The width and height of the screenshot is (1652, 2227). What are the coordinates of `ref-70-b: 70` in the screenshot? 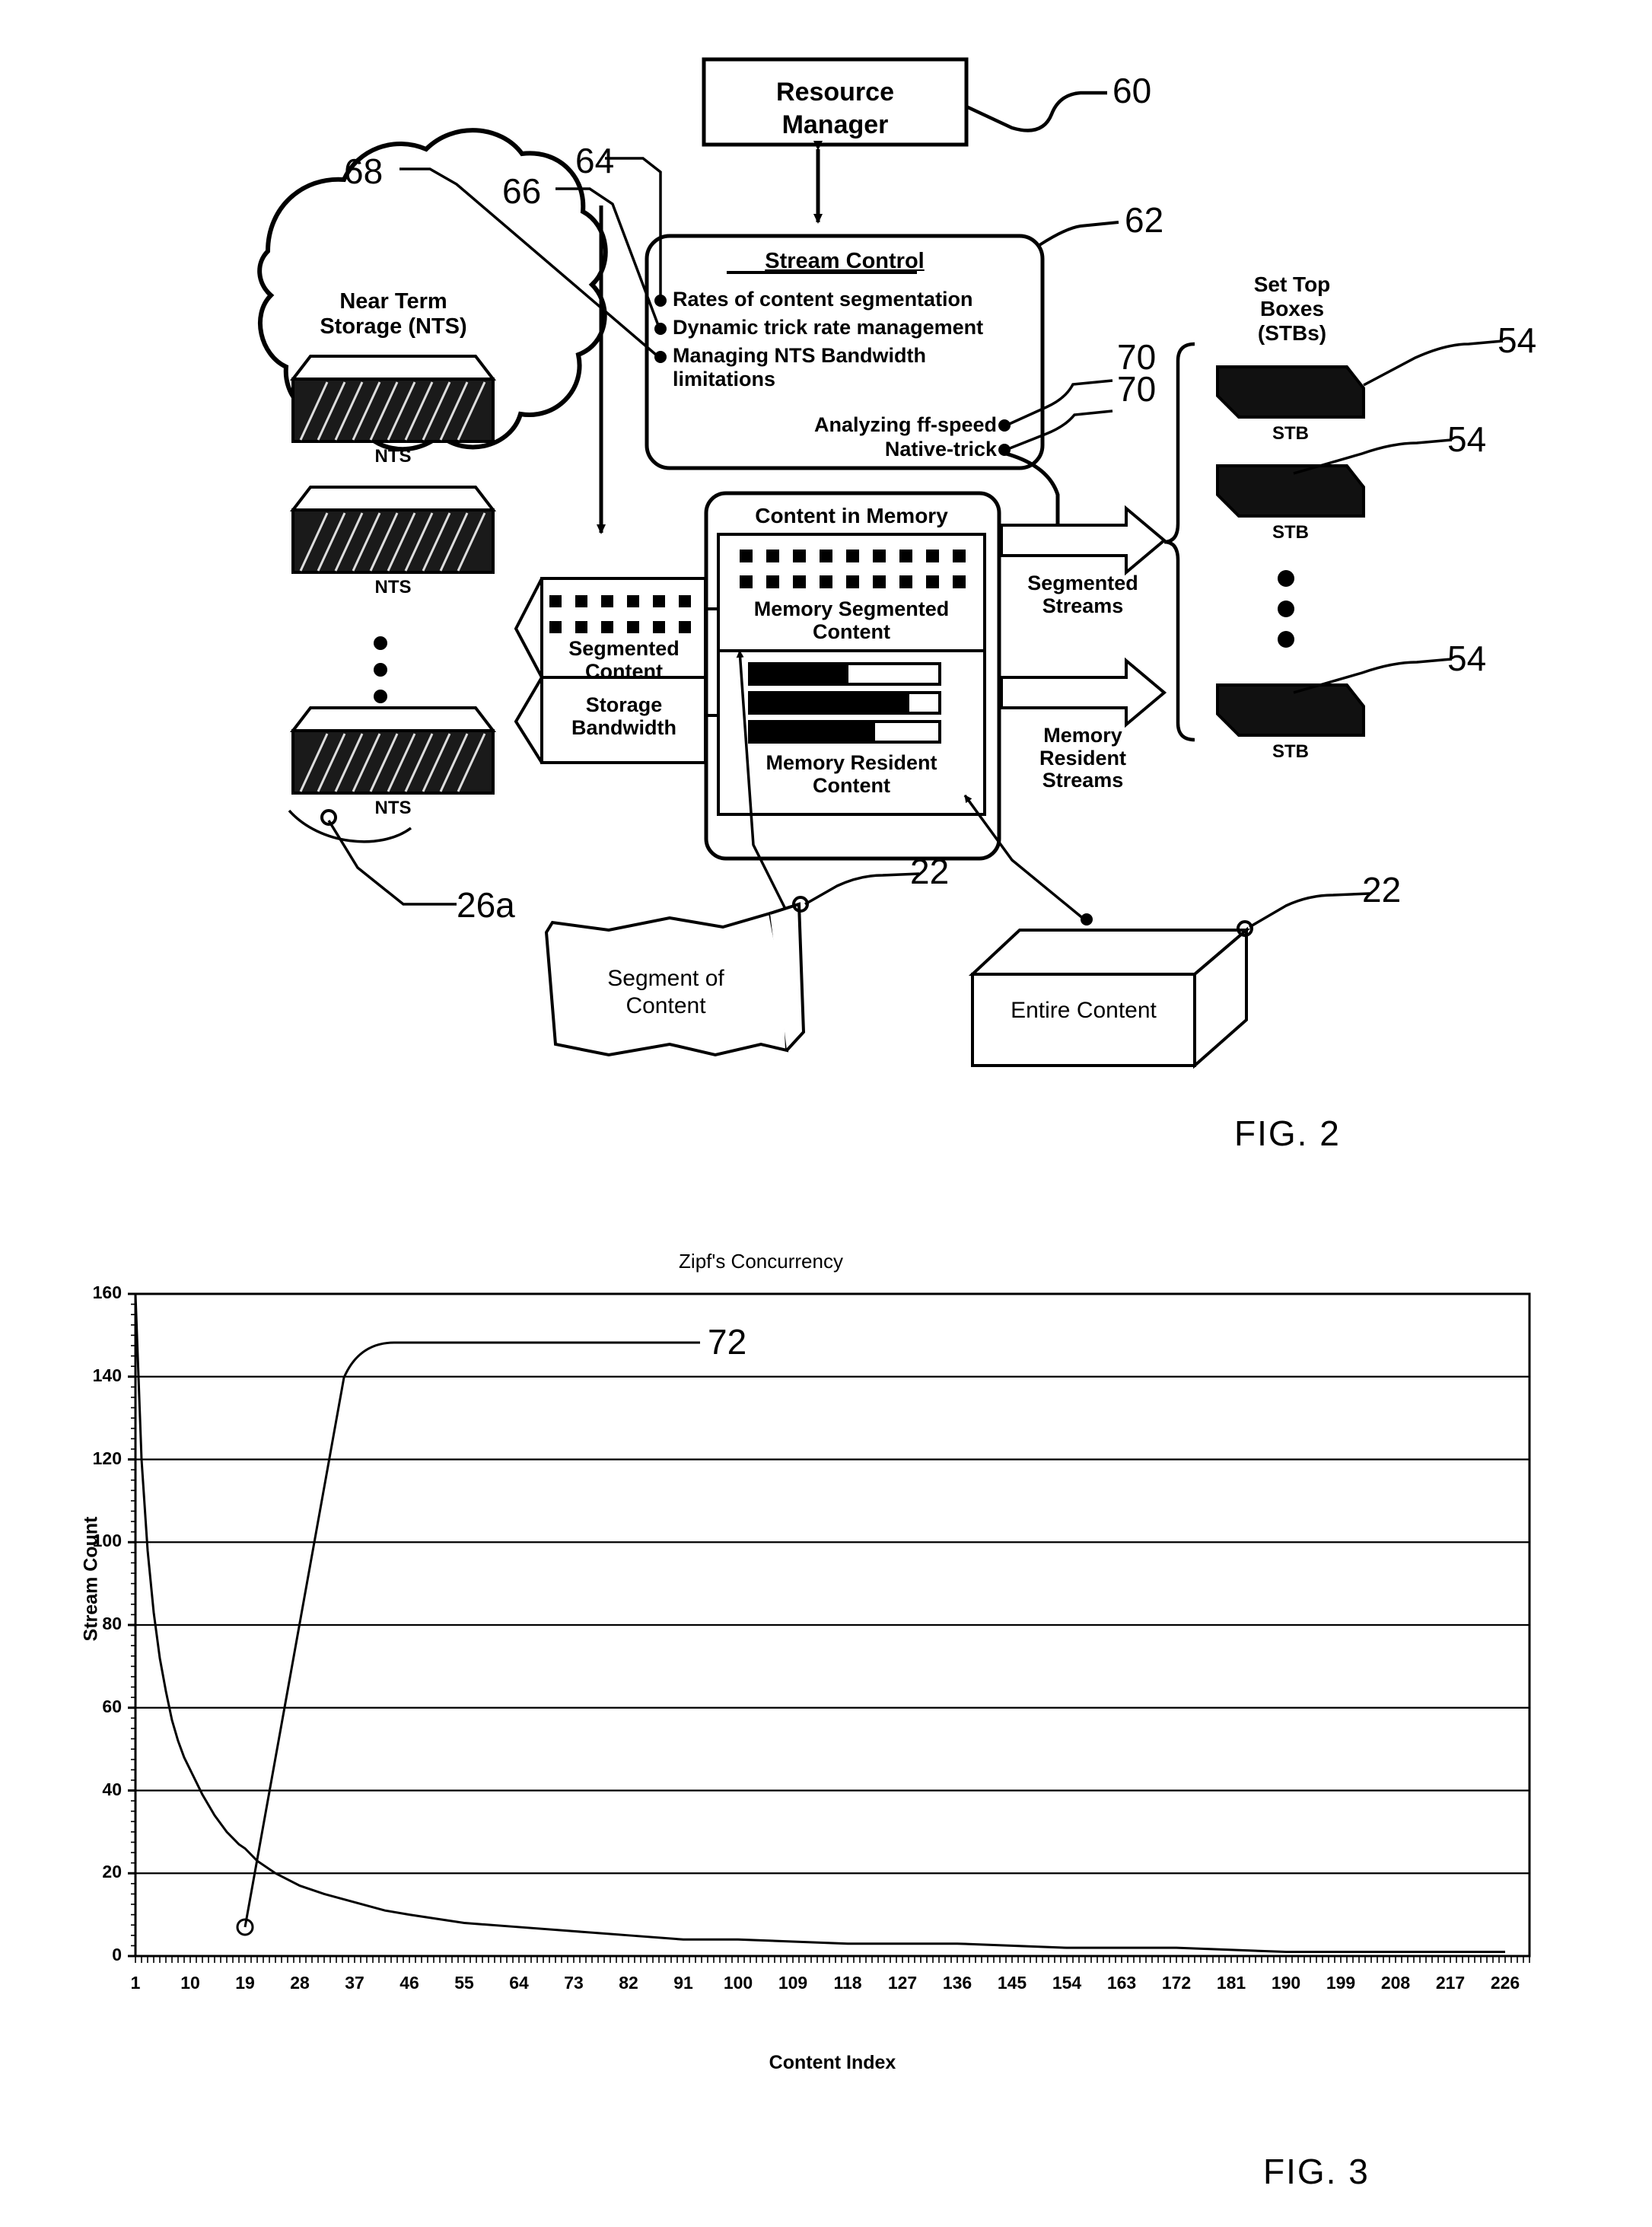 It's located at (1137, 389).